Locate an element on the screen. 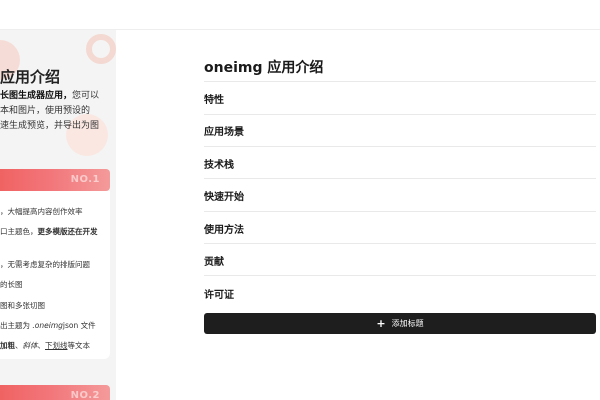 Image resolution: width=600 pixels, height=400 pixels. section-number: NO.1 is located at coordinates (85, 179).